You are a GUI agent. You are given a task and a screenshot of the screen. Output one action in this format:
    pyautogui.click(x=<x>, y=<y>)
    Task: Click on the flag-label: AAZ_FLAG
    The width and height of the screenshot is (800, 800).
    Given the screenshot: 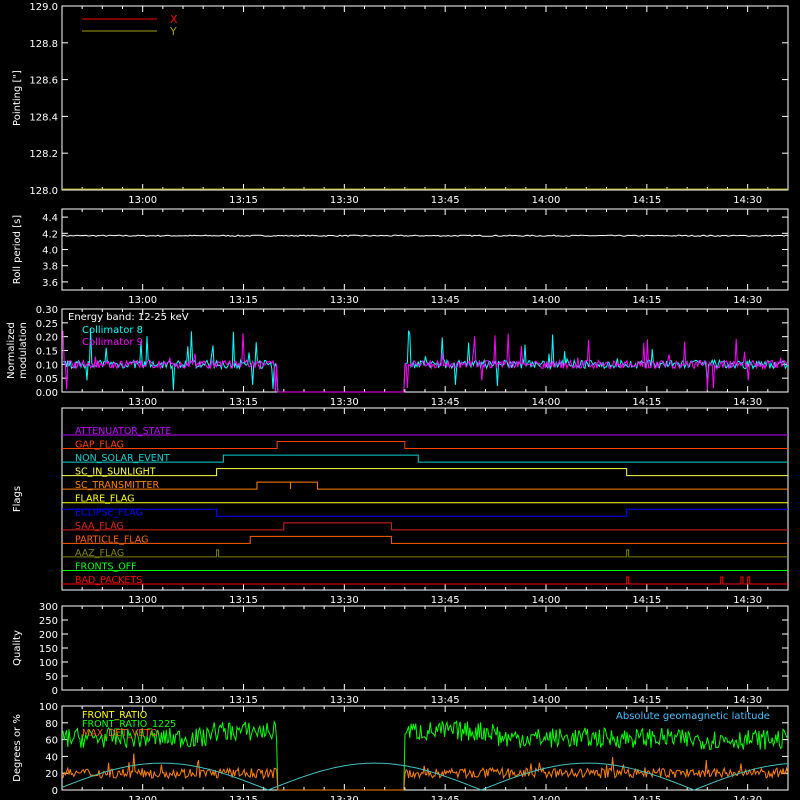 What is the action you would take?
    pyautogui.click(x=99, y=553)
    